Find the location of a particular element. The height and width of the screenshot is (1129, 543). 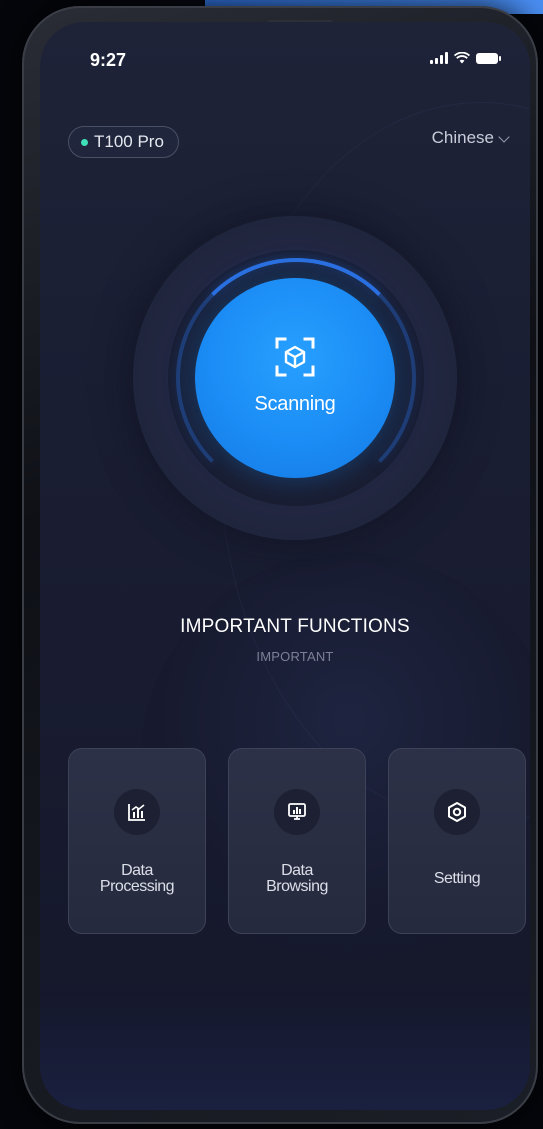

status-bar: 9:27 is located at coordinates (285, 57).